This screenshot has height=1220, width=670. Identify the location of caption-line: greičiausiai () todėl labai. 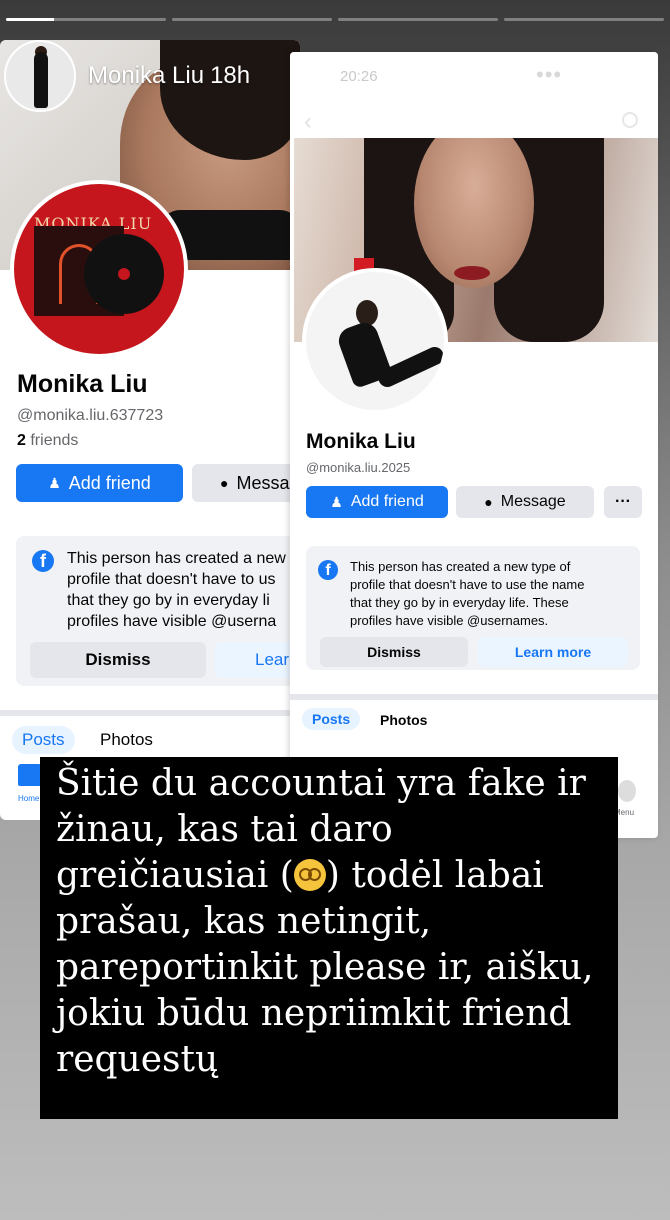
(300, 875).